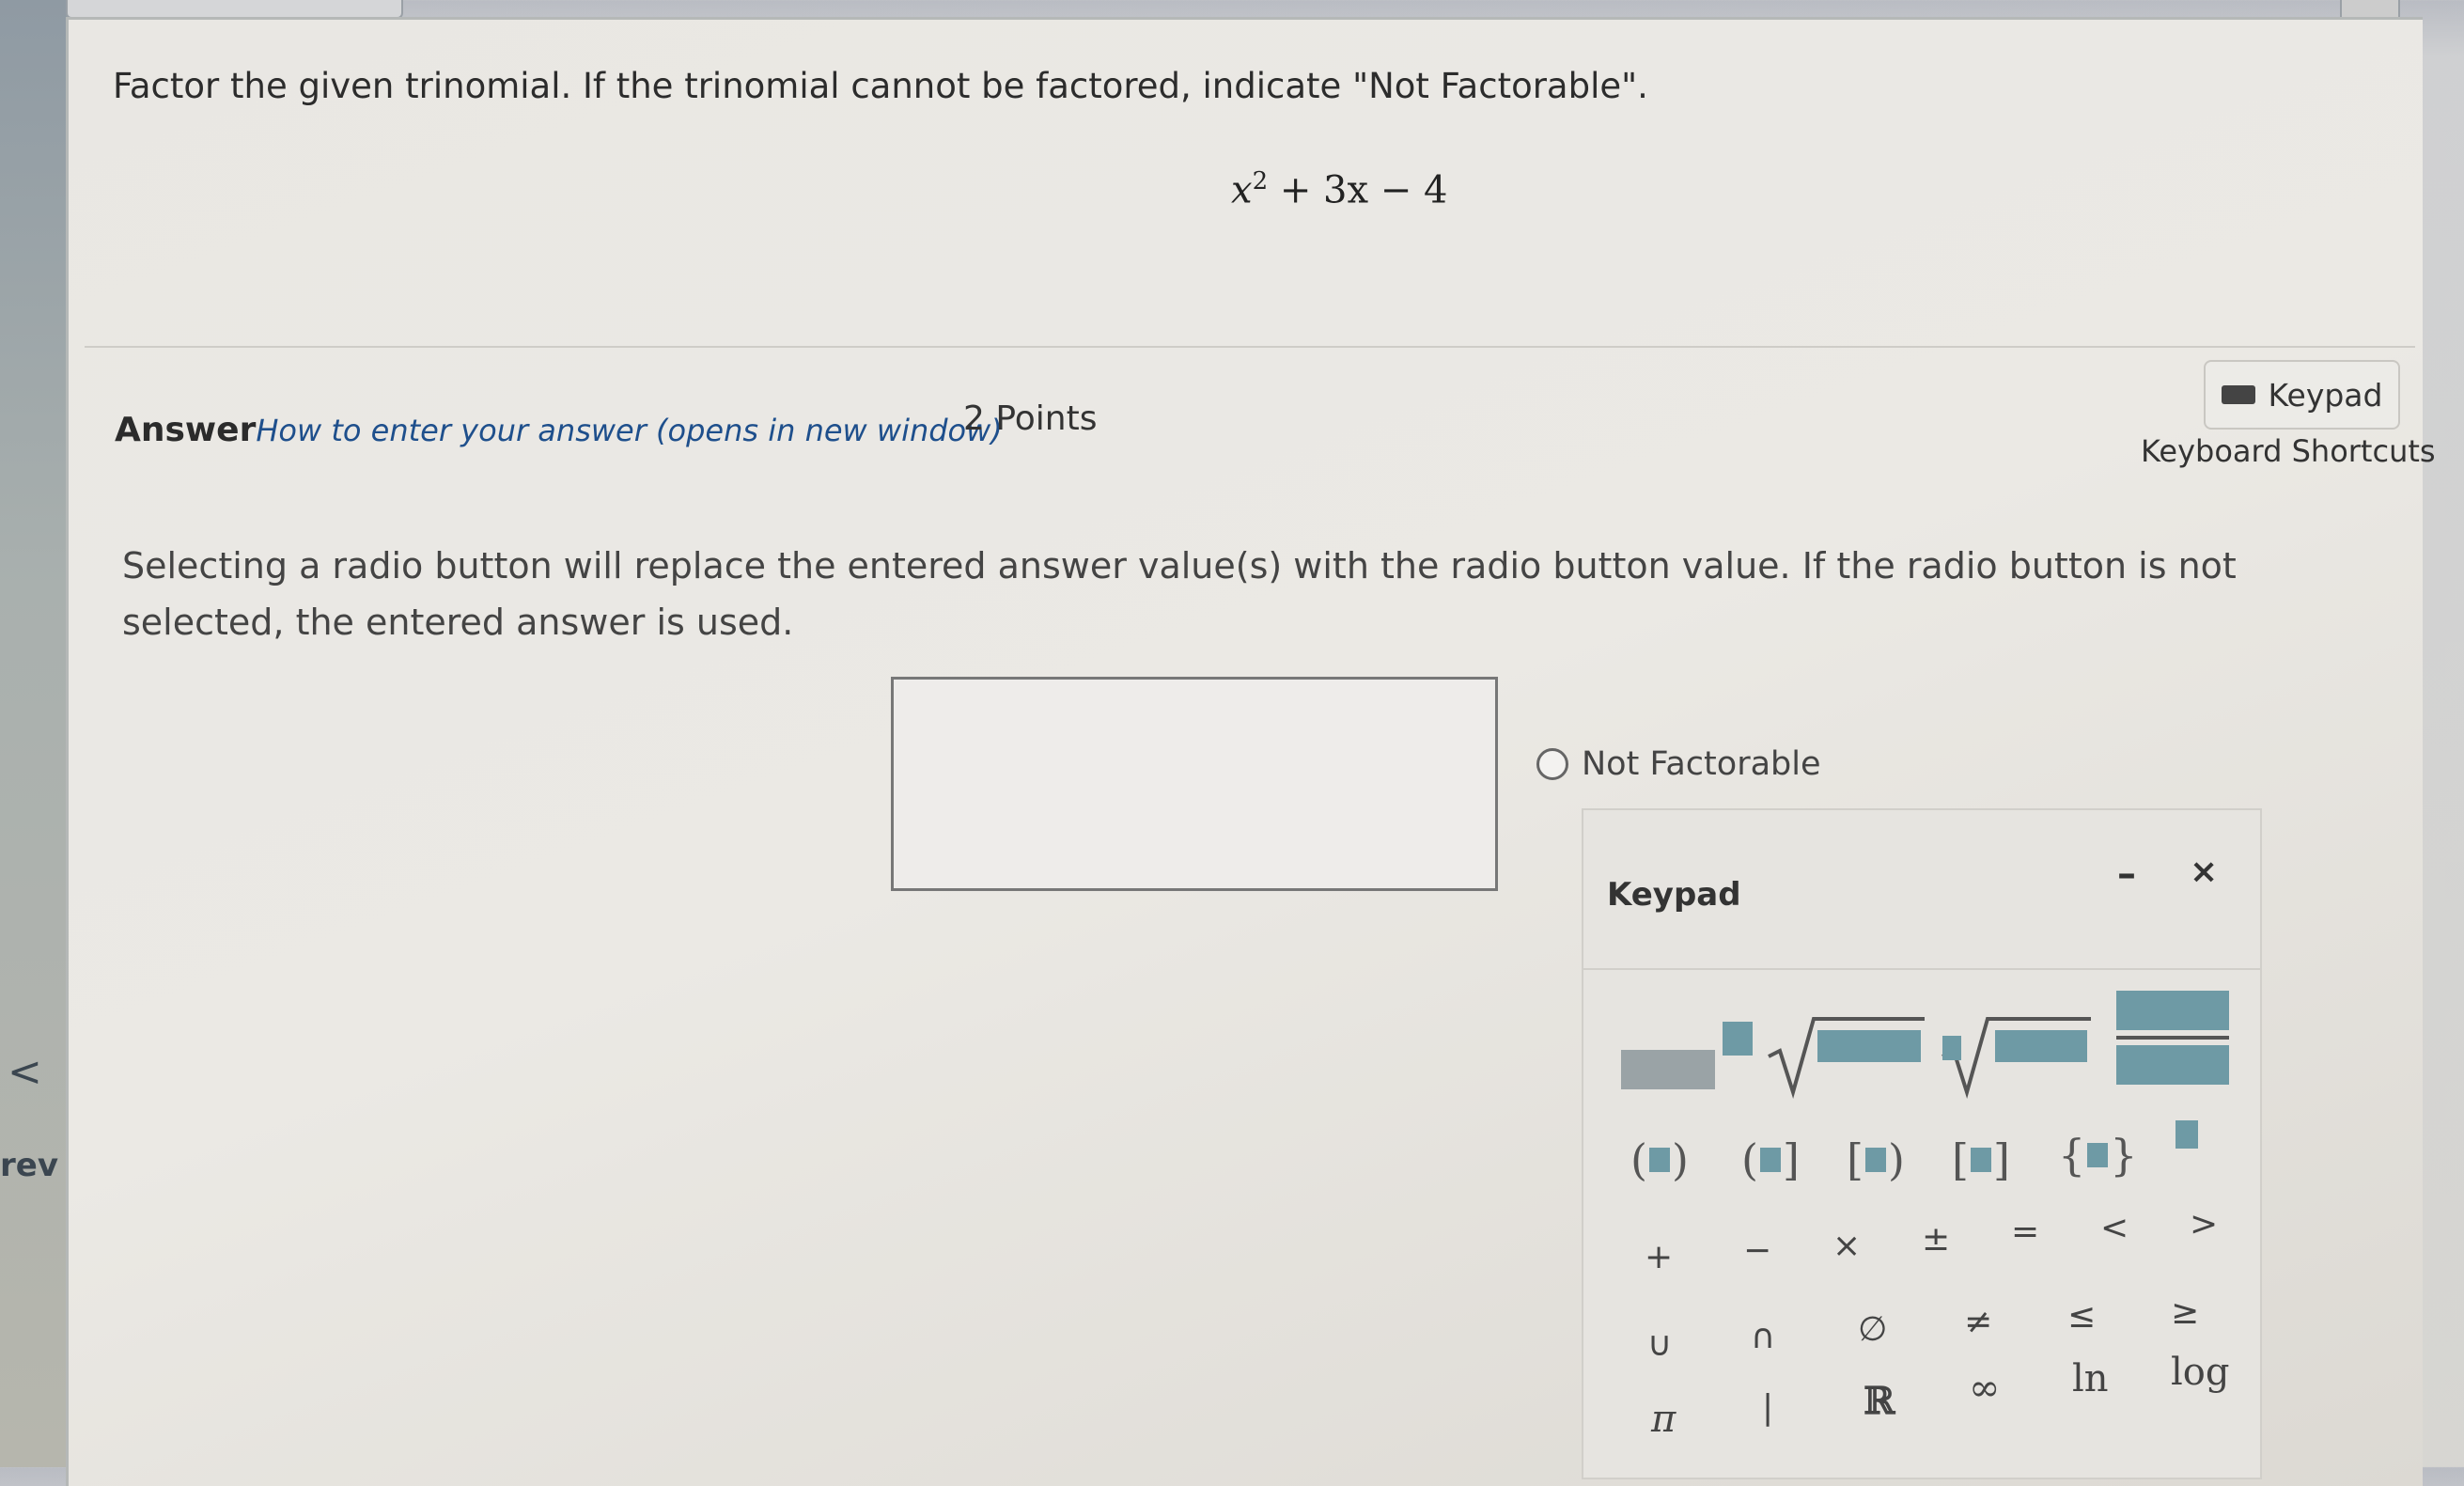 The width and height of the screenshot is (2464, 1486). Describe the element at coordinates (1194, 784) in the screenshot. I see `answer-input` at that location.